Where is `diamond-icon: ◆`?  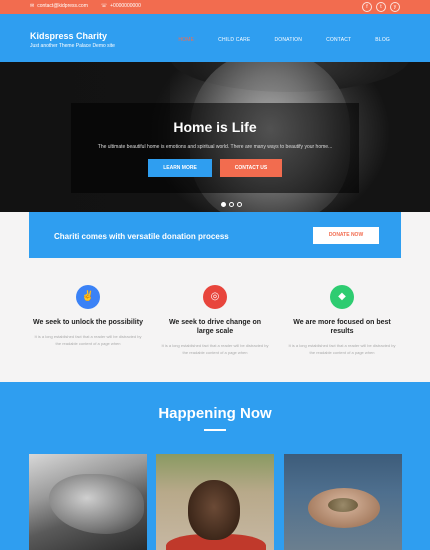
diamond-icon: ◆ is located at coordinates (342, 297).